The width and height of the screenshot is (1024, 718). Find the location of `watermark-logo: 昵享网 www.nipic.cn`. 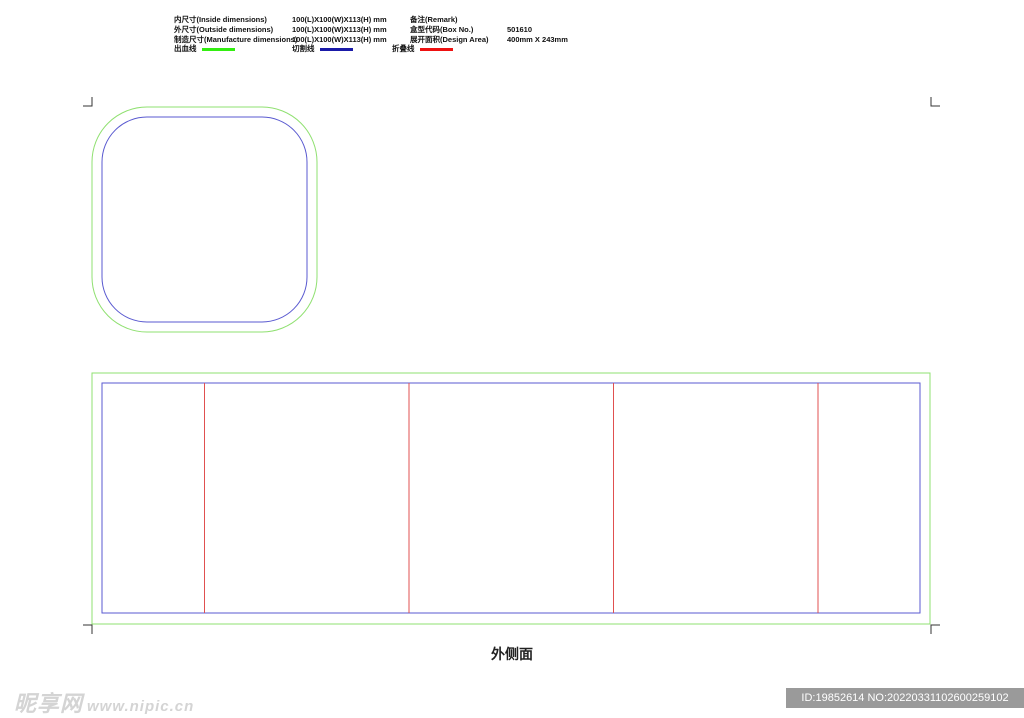

watermark-logo: 昵享网 www.nipic.cn is located at coordinates (104, 702).